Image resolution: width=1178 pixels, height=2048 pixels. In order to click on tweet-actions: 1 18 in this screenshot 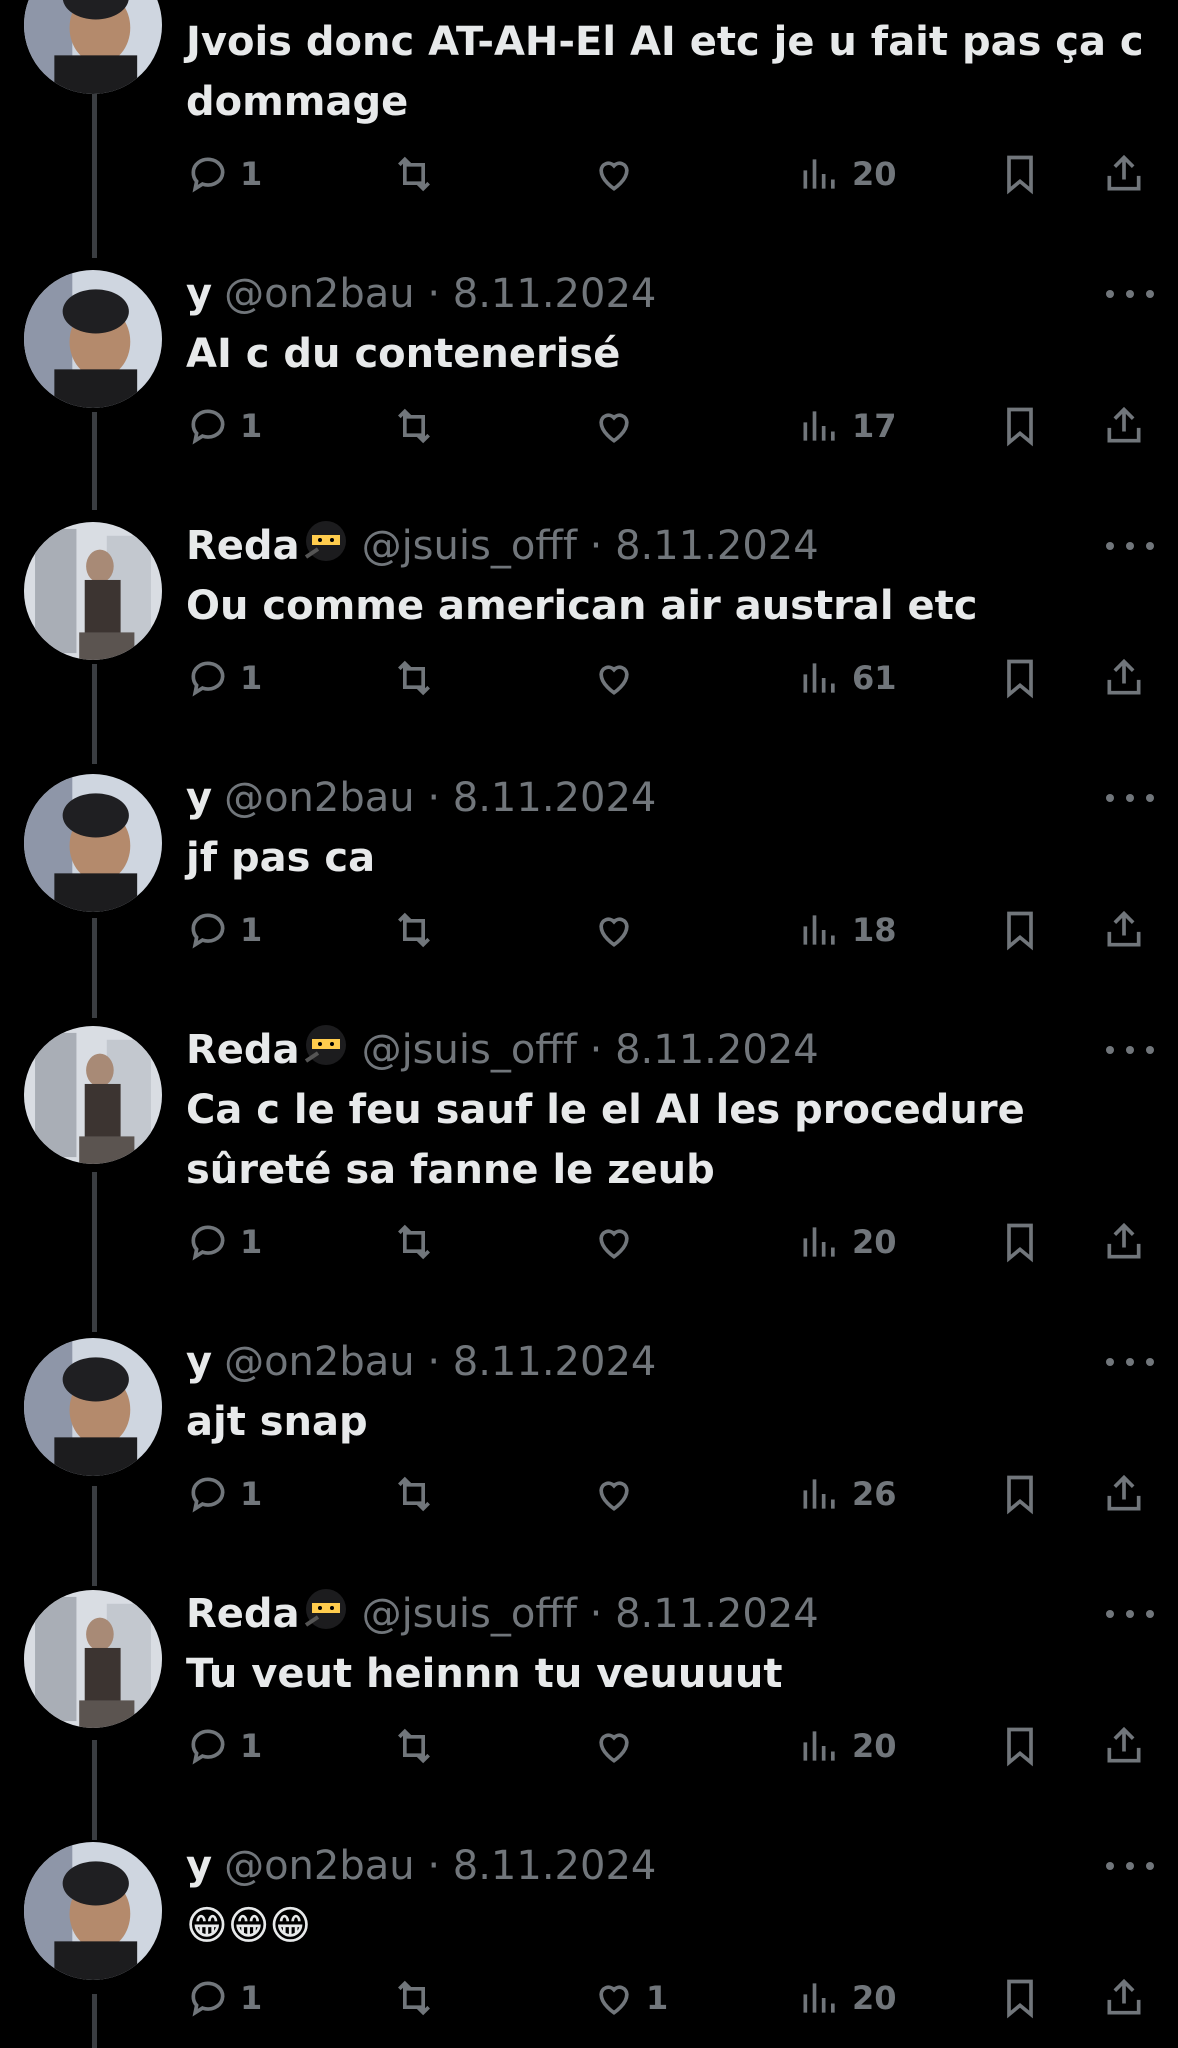, I will do `click(666, 930)`.